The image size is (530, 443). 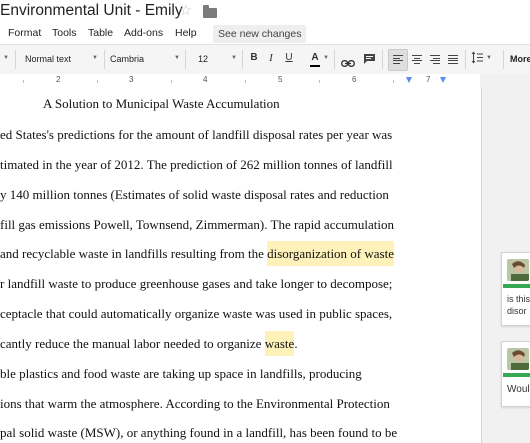 What do you see at coordinates (254, 58) in the screenshot?
I see `bold-button: B` at bounding box center [254, 58].